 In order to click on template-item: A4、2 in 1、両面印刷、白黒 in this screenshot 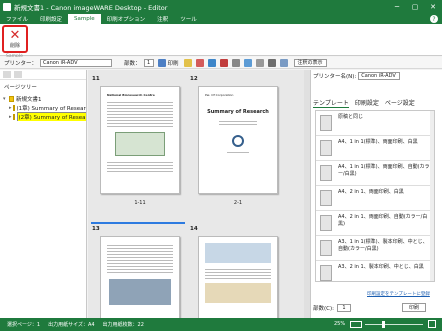, I will do `click(375, 198)`.